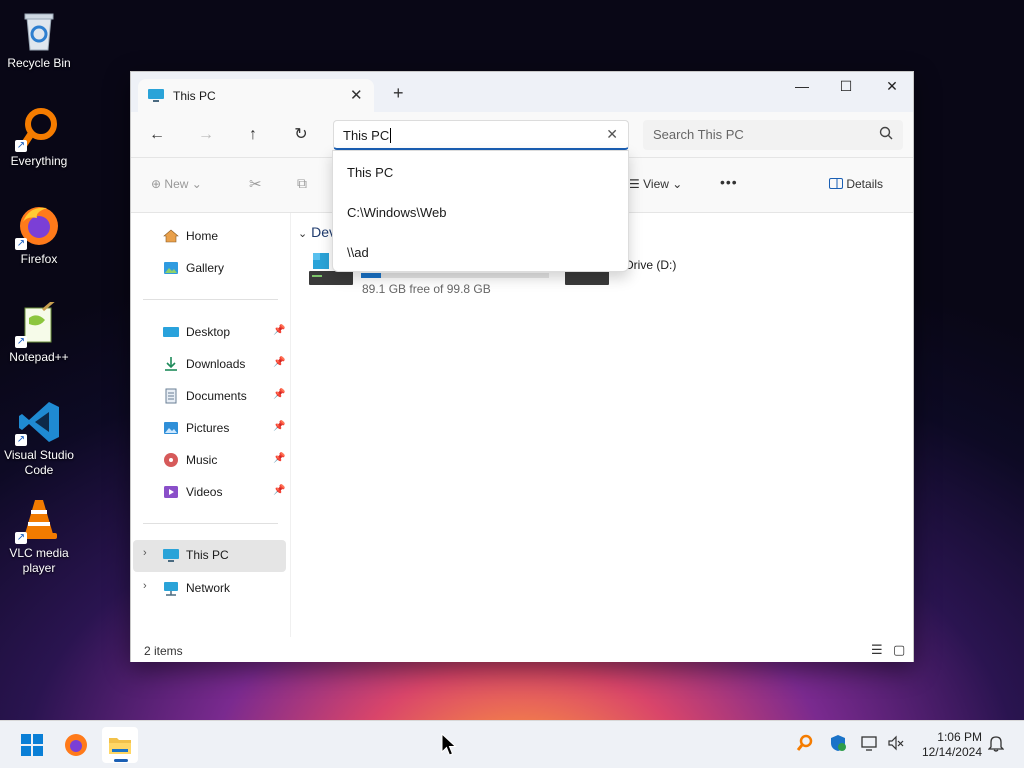 This screenshot has height=768, width=1024. Describe the element at coordinates (612, 134) in the screenshot. I see `clear-address-icon: ✕` at that location.